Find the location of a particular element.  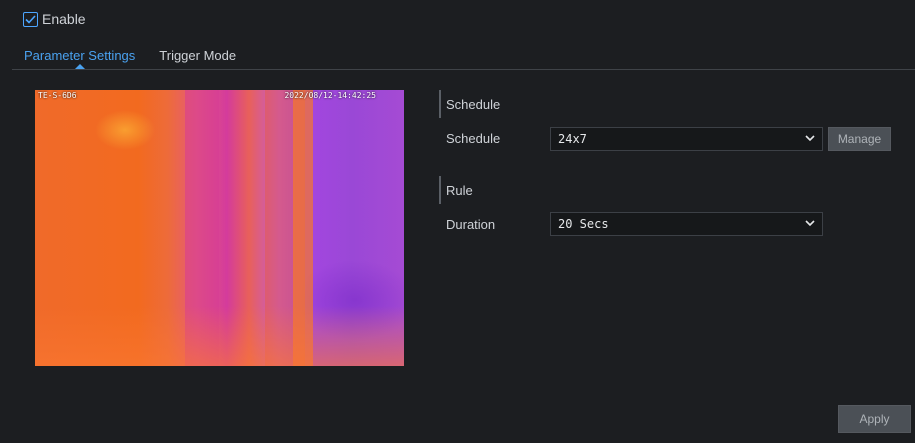

rule-section-marker is located at coordinates (440, 190).